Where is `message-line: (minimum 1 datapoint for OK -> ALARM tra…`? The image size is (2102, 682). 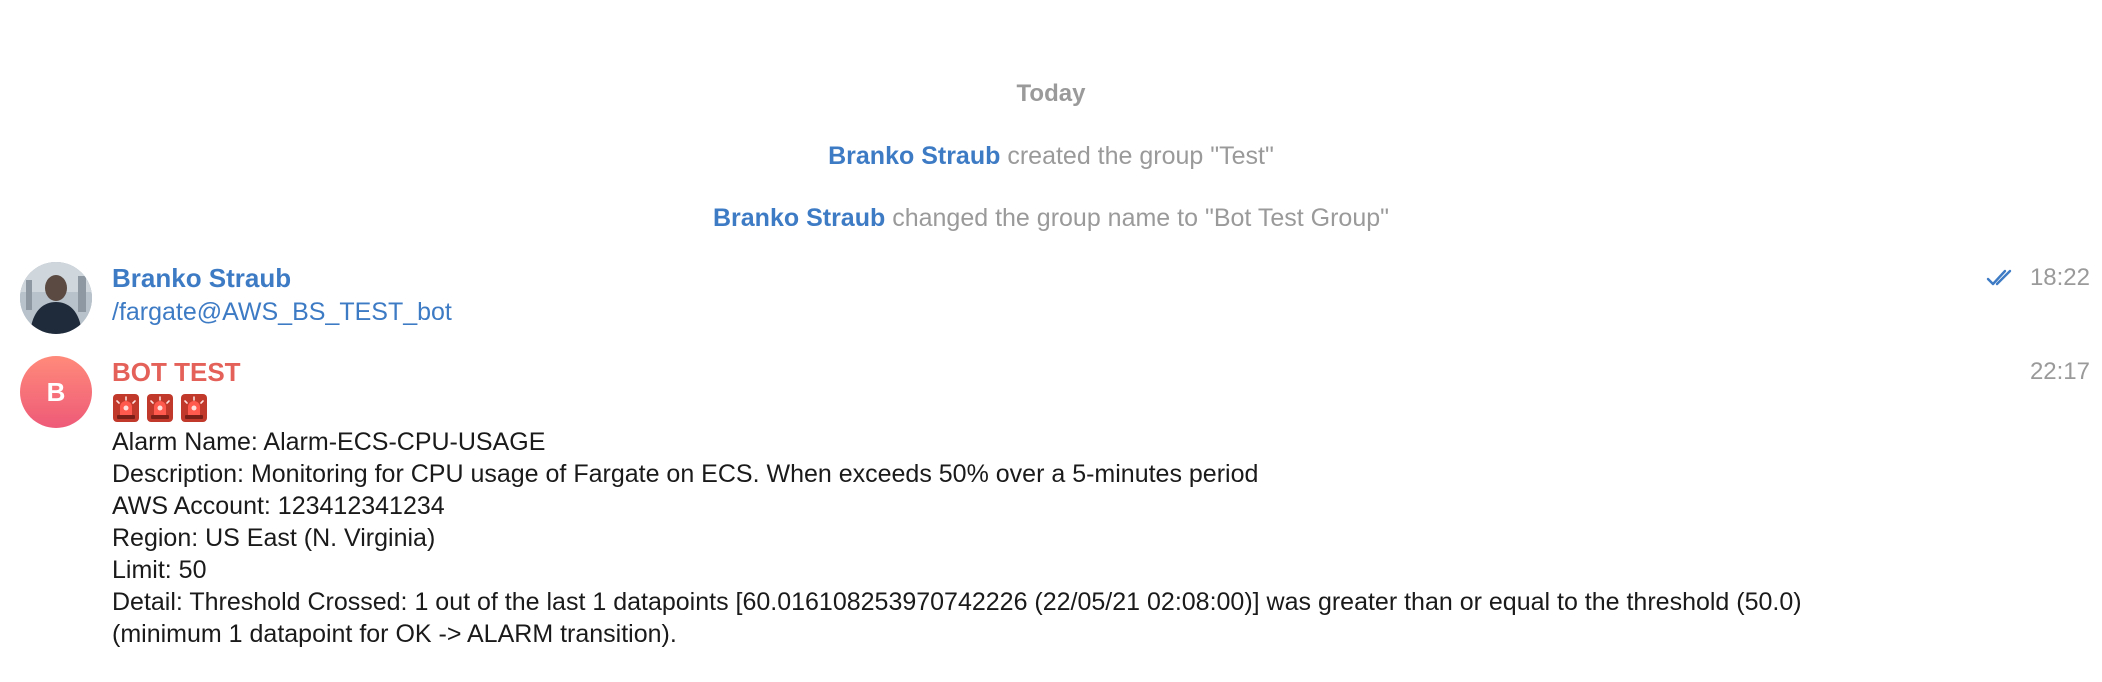
message-line: (minimum 1 datapoint for OK -> ALARM tra… is located at coordinates (394, 634).